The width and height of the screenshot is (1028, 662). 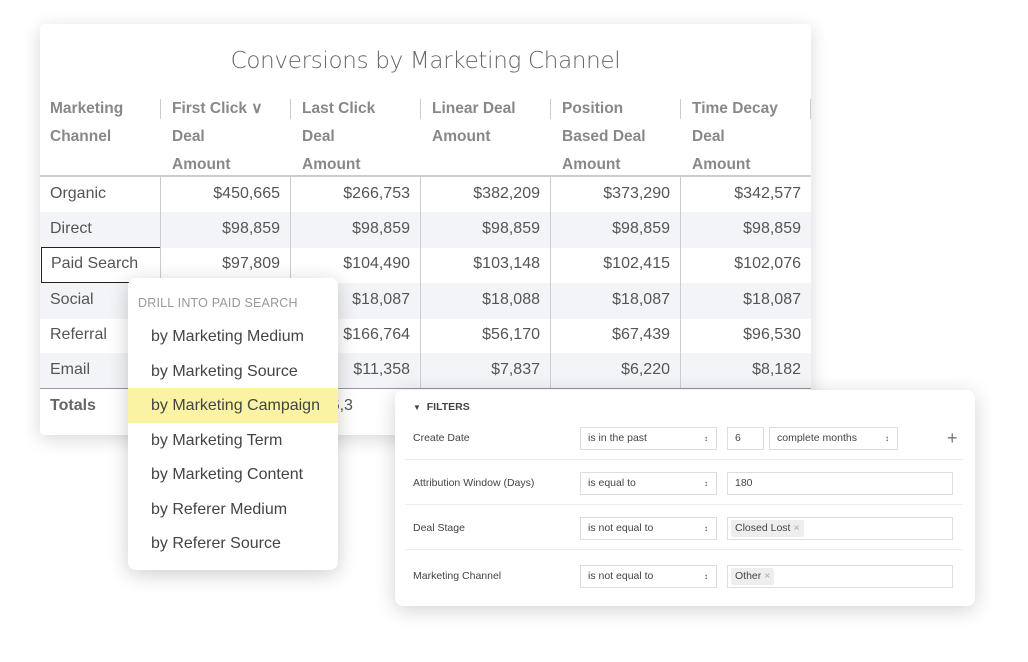 I want to click on column-header: First Click ∨ Deal Amount, so click(x=217, y=137).